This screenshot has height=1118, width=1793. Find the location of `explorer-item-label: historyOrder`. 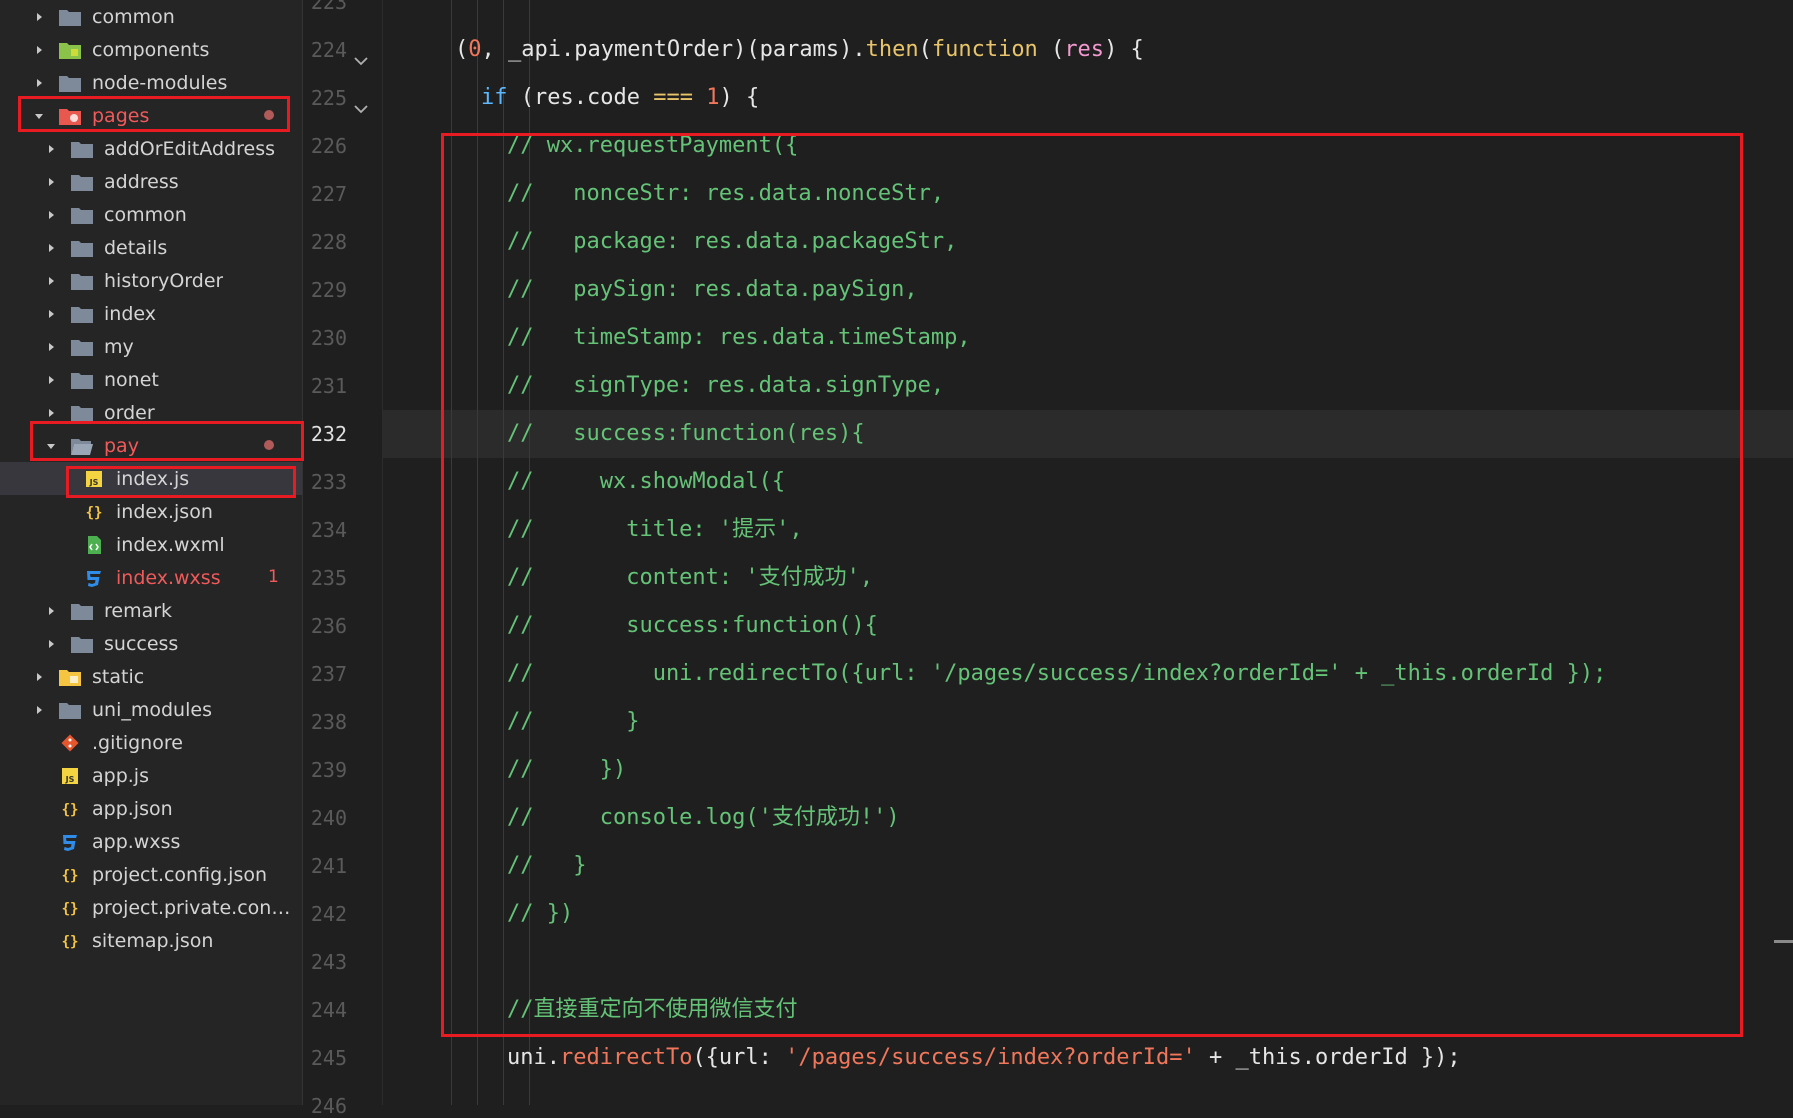

explorer-item-label: historyOrder is located at coordinates (164, 280).